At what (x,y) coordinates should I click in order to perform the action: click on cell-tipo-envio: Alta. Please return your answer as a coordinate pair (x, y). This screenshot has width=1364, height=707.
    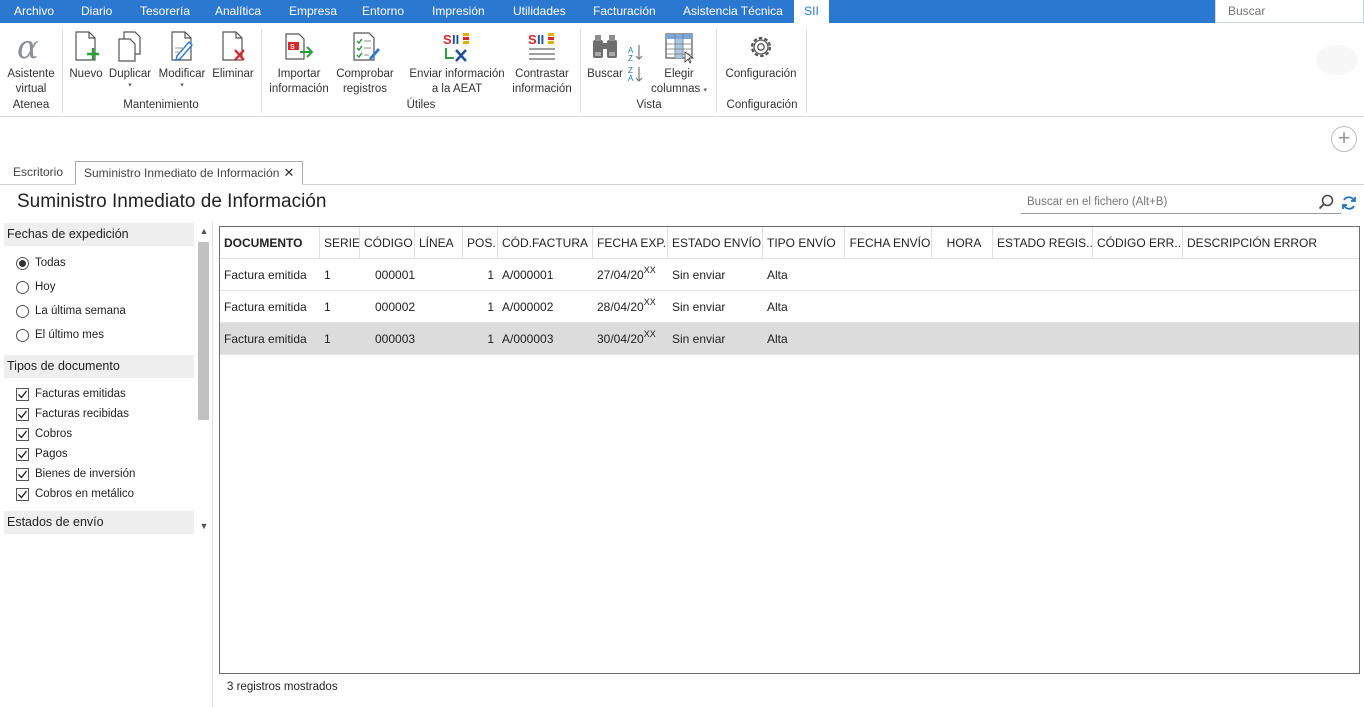
    Looking at the image, I should click on (777, 307).